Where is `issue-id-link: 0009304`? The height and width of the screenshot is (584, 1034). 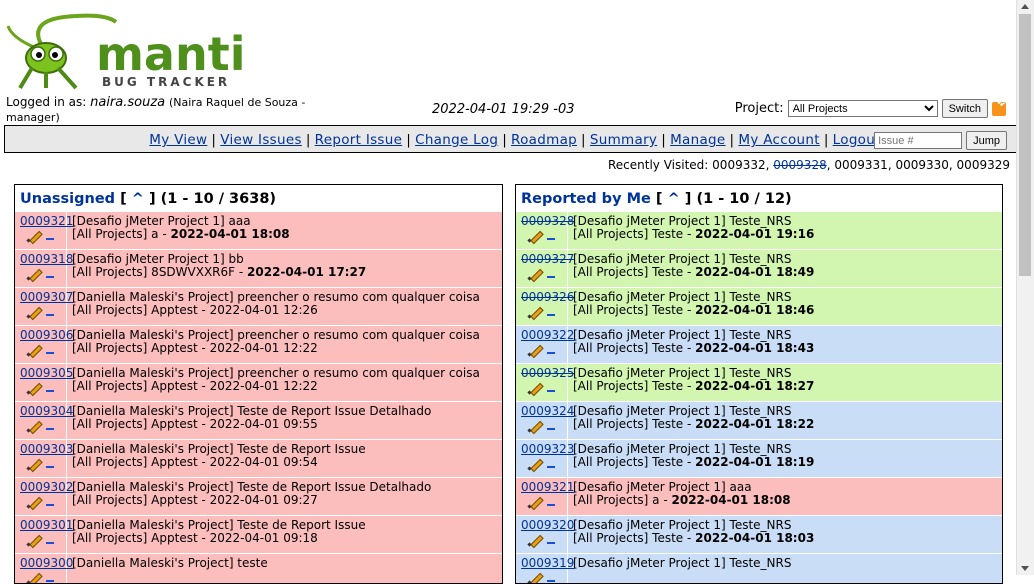
issue-id-link: 0009304 is located at coordinates (46, 411).